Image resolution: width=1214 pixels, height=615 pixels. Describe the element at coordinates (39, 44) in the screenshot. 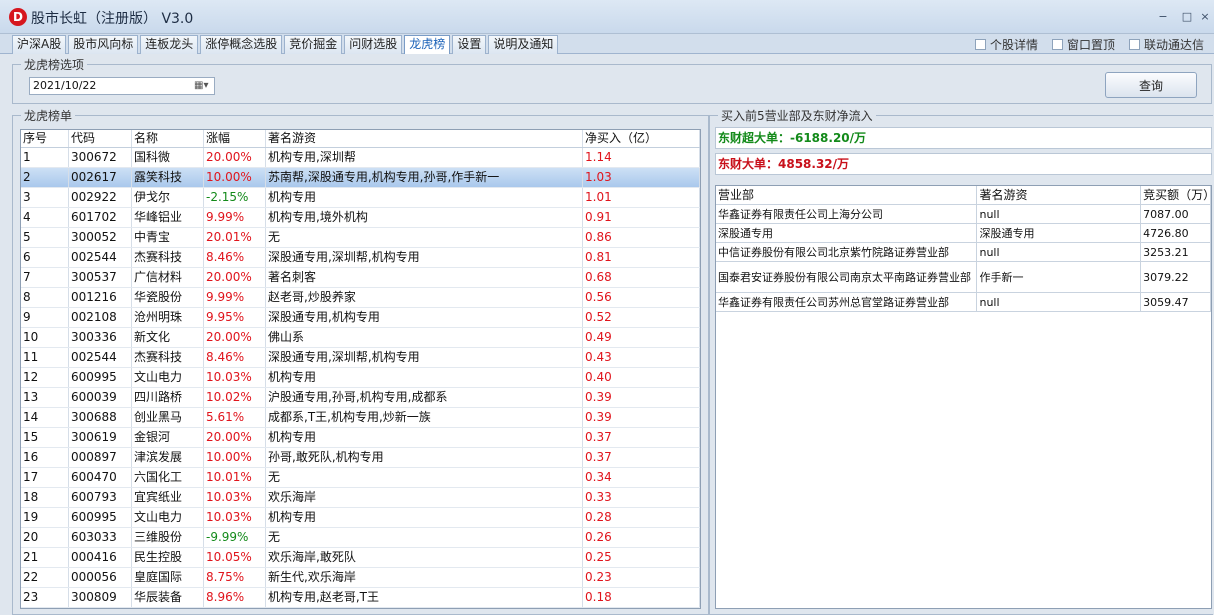

I see `tab-0: 沪深A股` at that location.